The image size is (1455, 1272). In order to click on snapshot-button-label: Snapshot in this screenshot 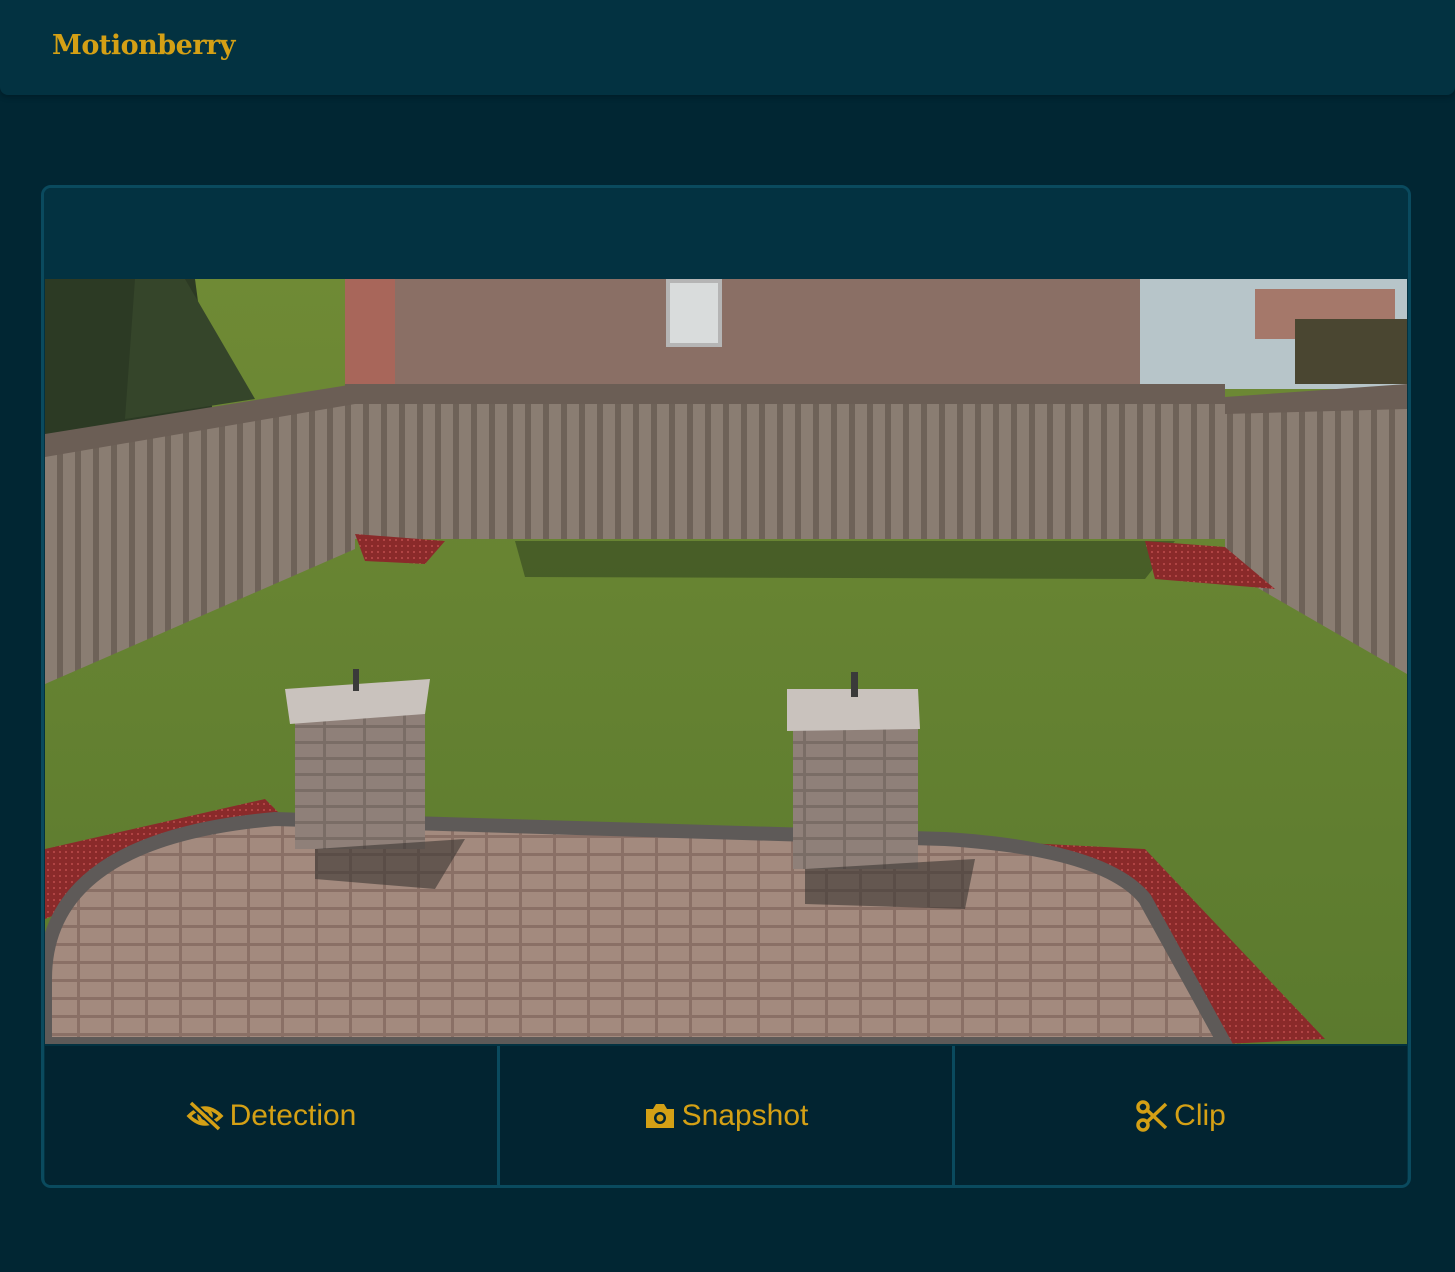, I will do `click(745, 1115)`.